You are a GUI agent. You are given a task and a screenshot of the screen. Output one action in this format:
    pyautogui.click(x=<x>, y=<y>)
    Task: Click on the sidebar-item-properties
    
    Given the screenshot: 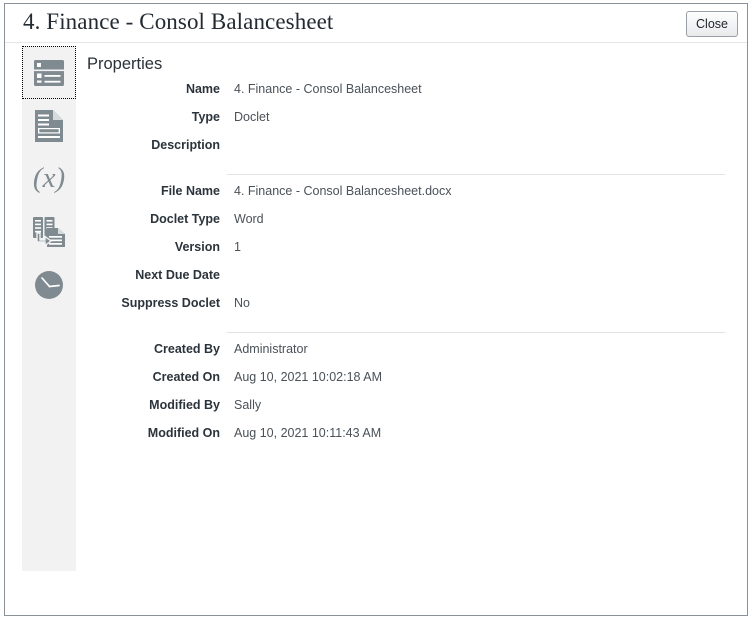 What is the action you would take?
    pyautogui.click(x=49, y=72)
    